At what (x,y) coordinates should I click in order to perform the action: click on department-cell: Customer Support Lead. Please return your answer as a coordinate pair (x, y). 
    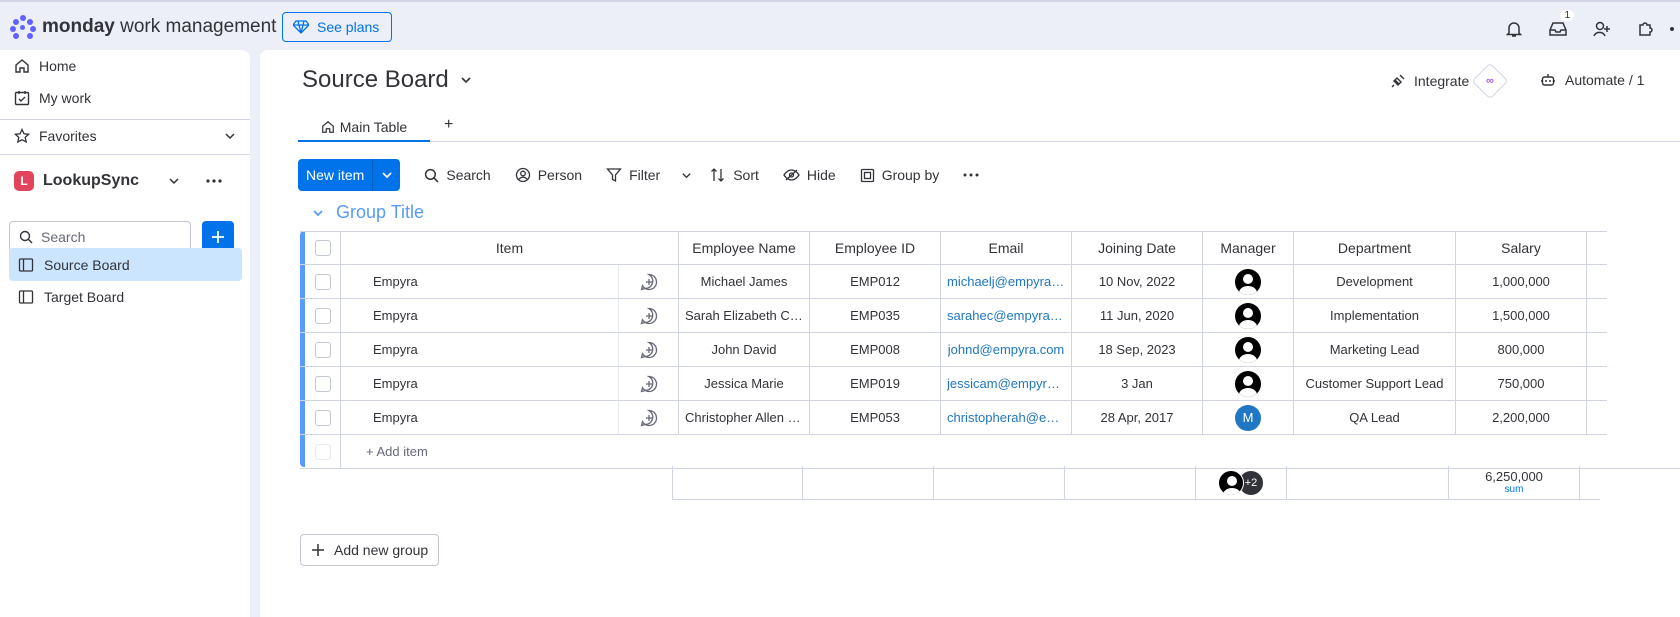
    Looking at the image, I should click on (1375, 384).